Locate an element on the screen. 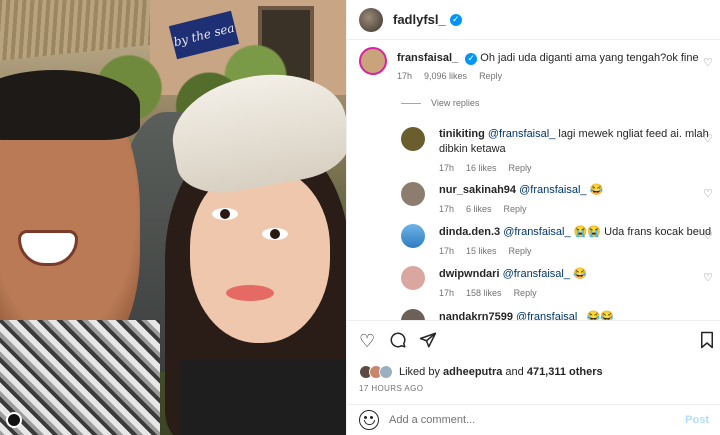 The image size is (720, 435). share-icon is located at coordinates (428, 342).